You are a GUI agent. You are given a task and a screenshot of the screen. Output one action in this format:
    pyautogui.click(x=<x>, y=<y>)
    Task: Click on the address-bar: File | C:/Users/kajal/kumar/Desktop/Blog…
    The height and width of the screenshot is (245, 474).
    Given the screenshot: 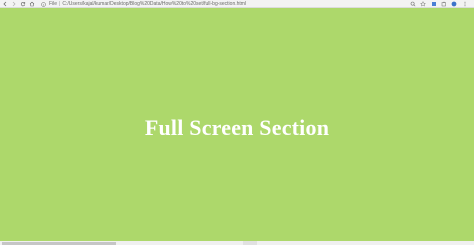 What is the action you would take?
    pyautogui.click(x=222, y=4)
    